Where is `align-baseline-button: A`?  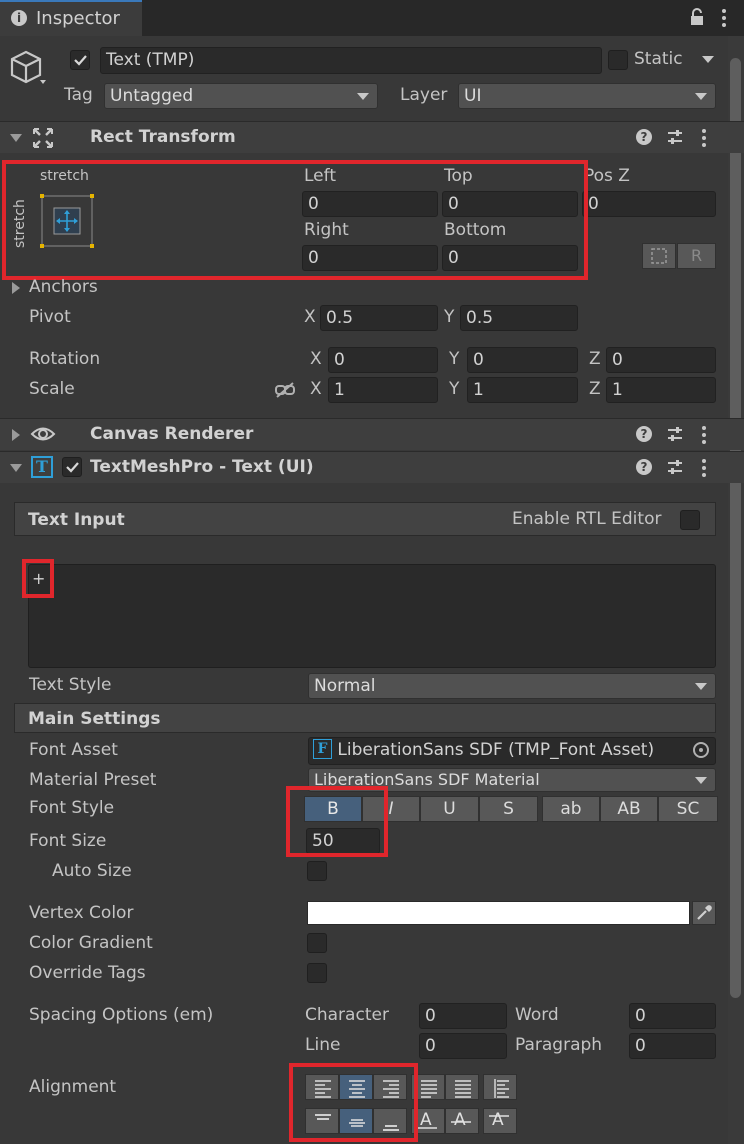 align-baseline-button: A is located at coordinates (428, 1121).